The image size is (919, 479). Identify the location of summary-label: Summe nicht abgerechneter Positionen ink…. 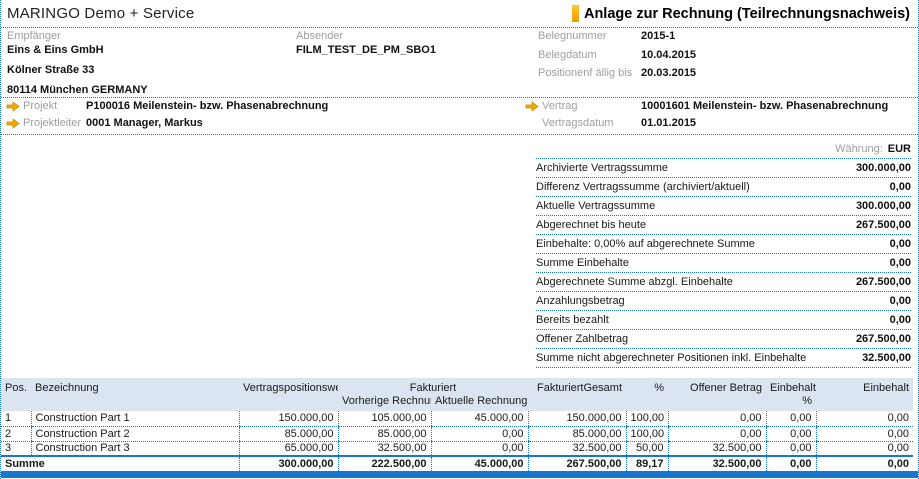
(671, 358).